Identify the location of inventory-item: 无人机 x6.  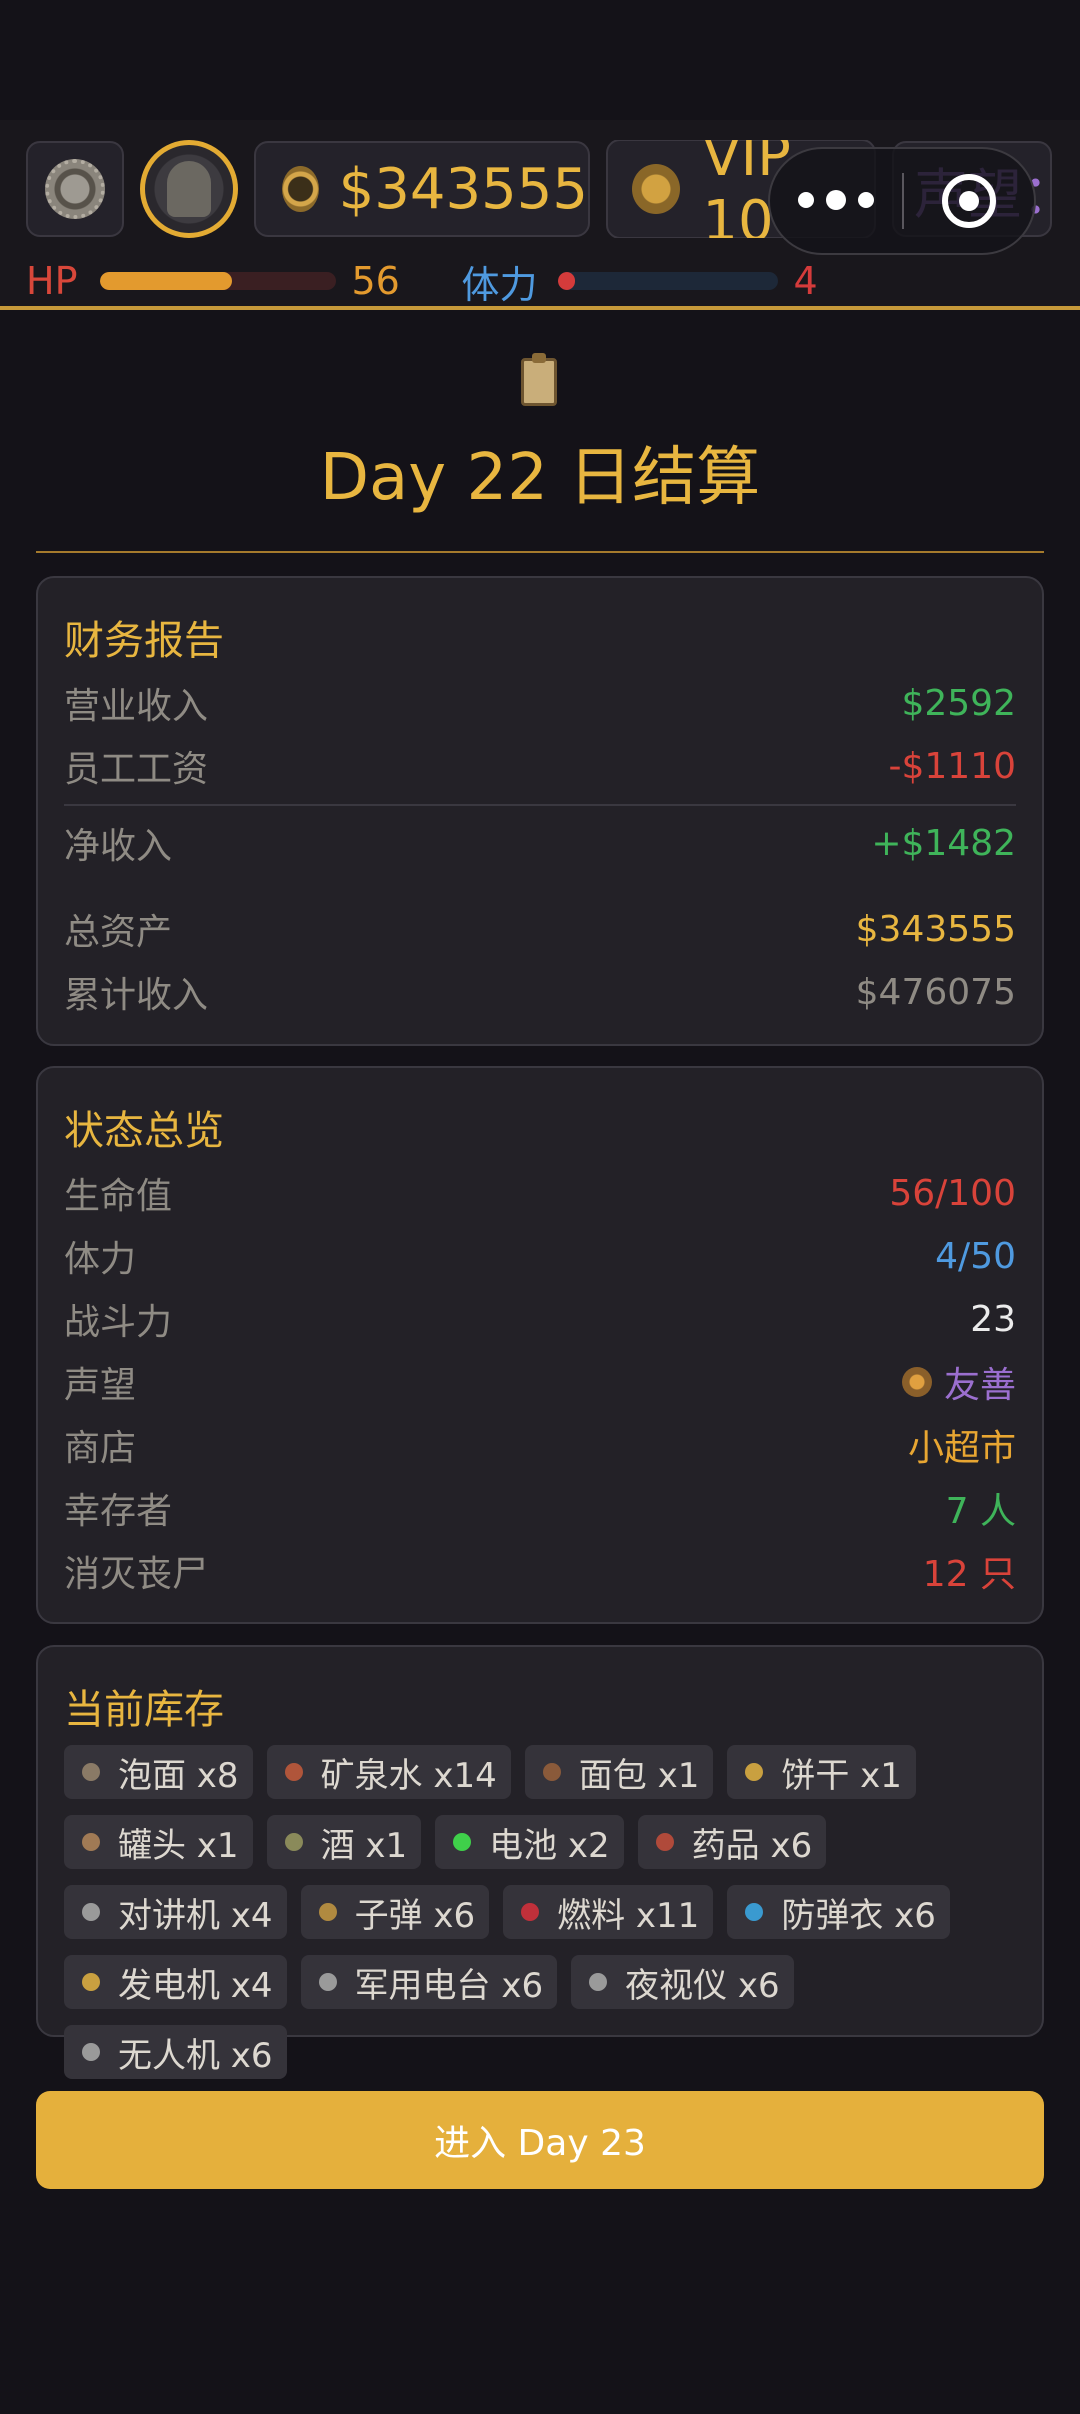
(175, 2052).